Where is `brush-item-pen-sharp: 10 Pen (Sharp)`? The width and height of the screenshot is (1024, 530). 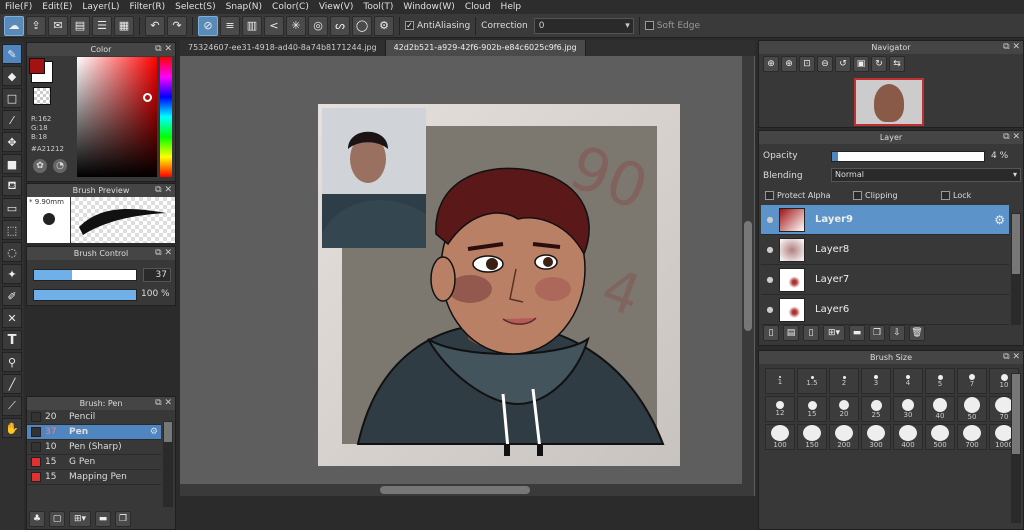 brush-item-pen-sharp: 10 Pen (Sharp) is located at coordinates (94, 447).